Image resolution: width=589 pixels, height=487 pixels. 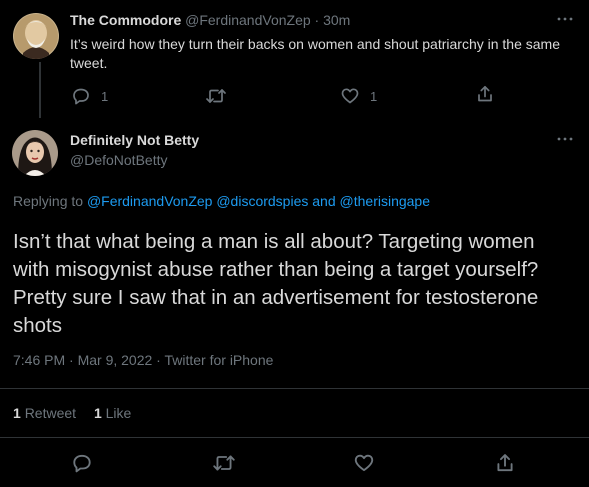 I want to click on parent-tweet-header: The Commodore @FerdinandVonZep · 30m, so click(x=210, y=20).